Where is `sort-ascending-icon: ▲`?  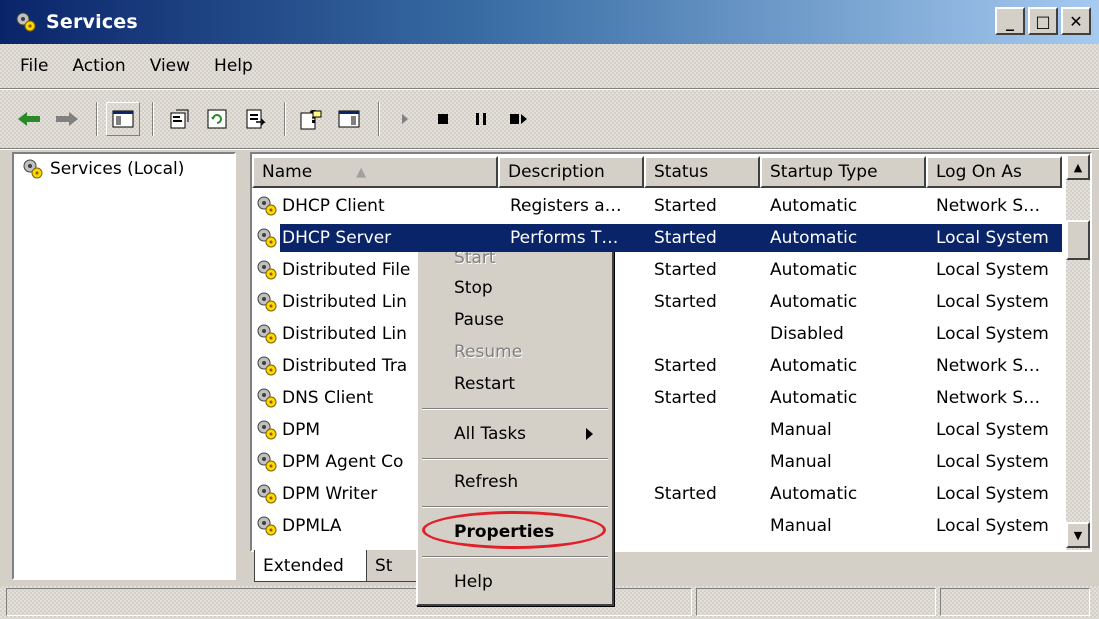 sort-ascending-icon: ▲ is located at coordinates (361, 172).